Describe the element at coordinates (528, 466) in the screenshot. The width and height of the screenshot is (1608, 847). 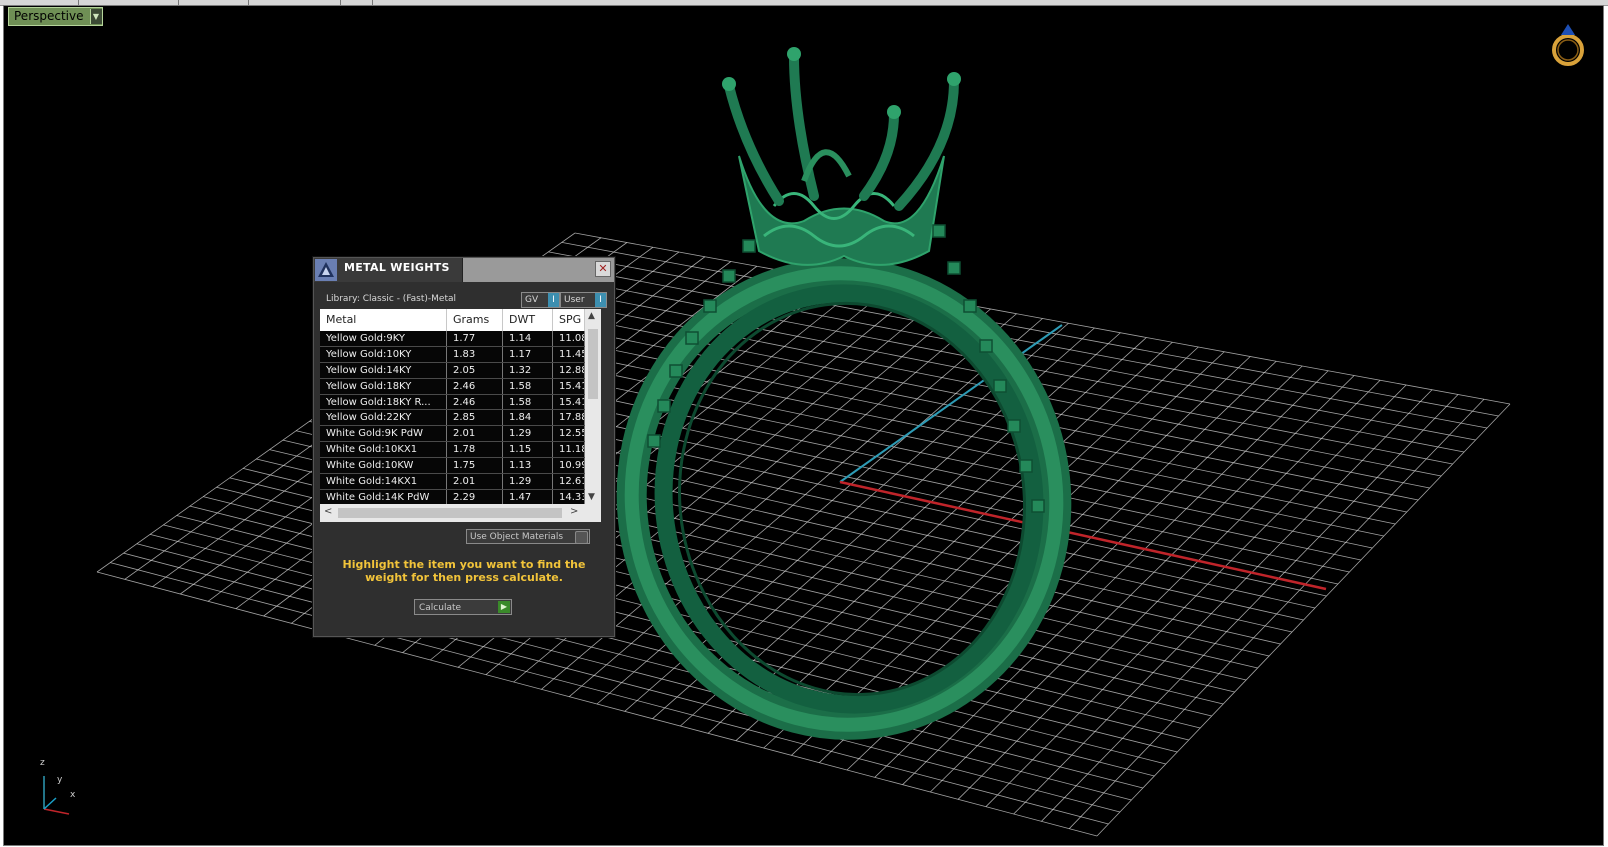
I see `dwt-cell: 1.13` at that location.